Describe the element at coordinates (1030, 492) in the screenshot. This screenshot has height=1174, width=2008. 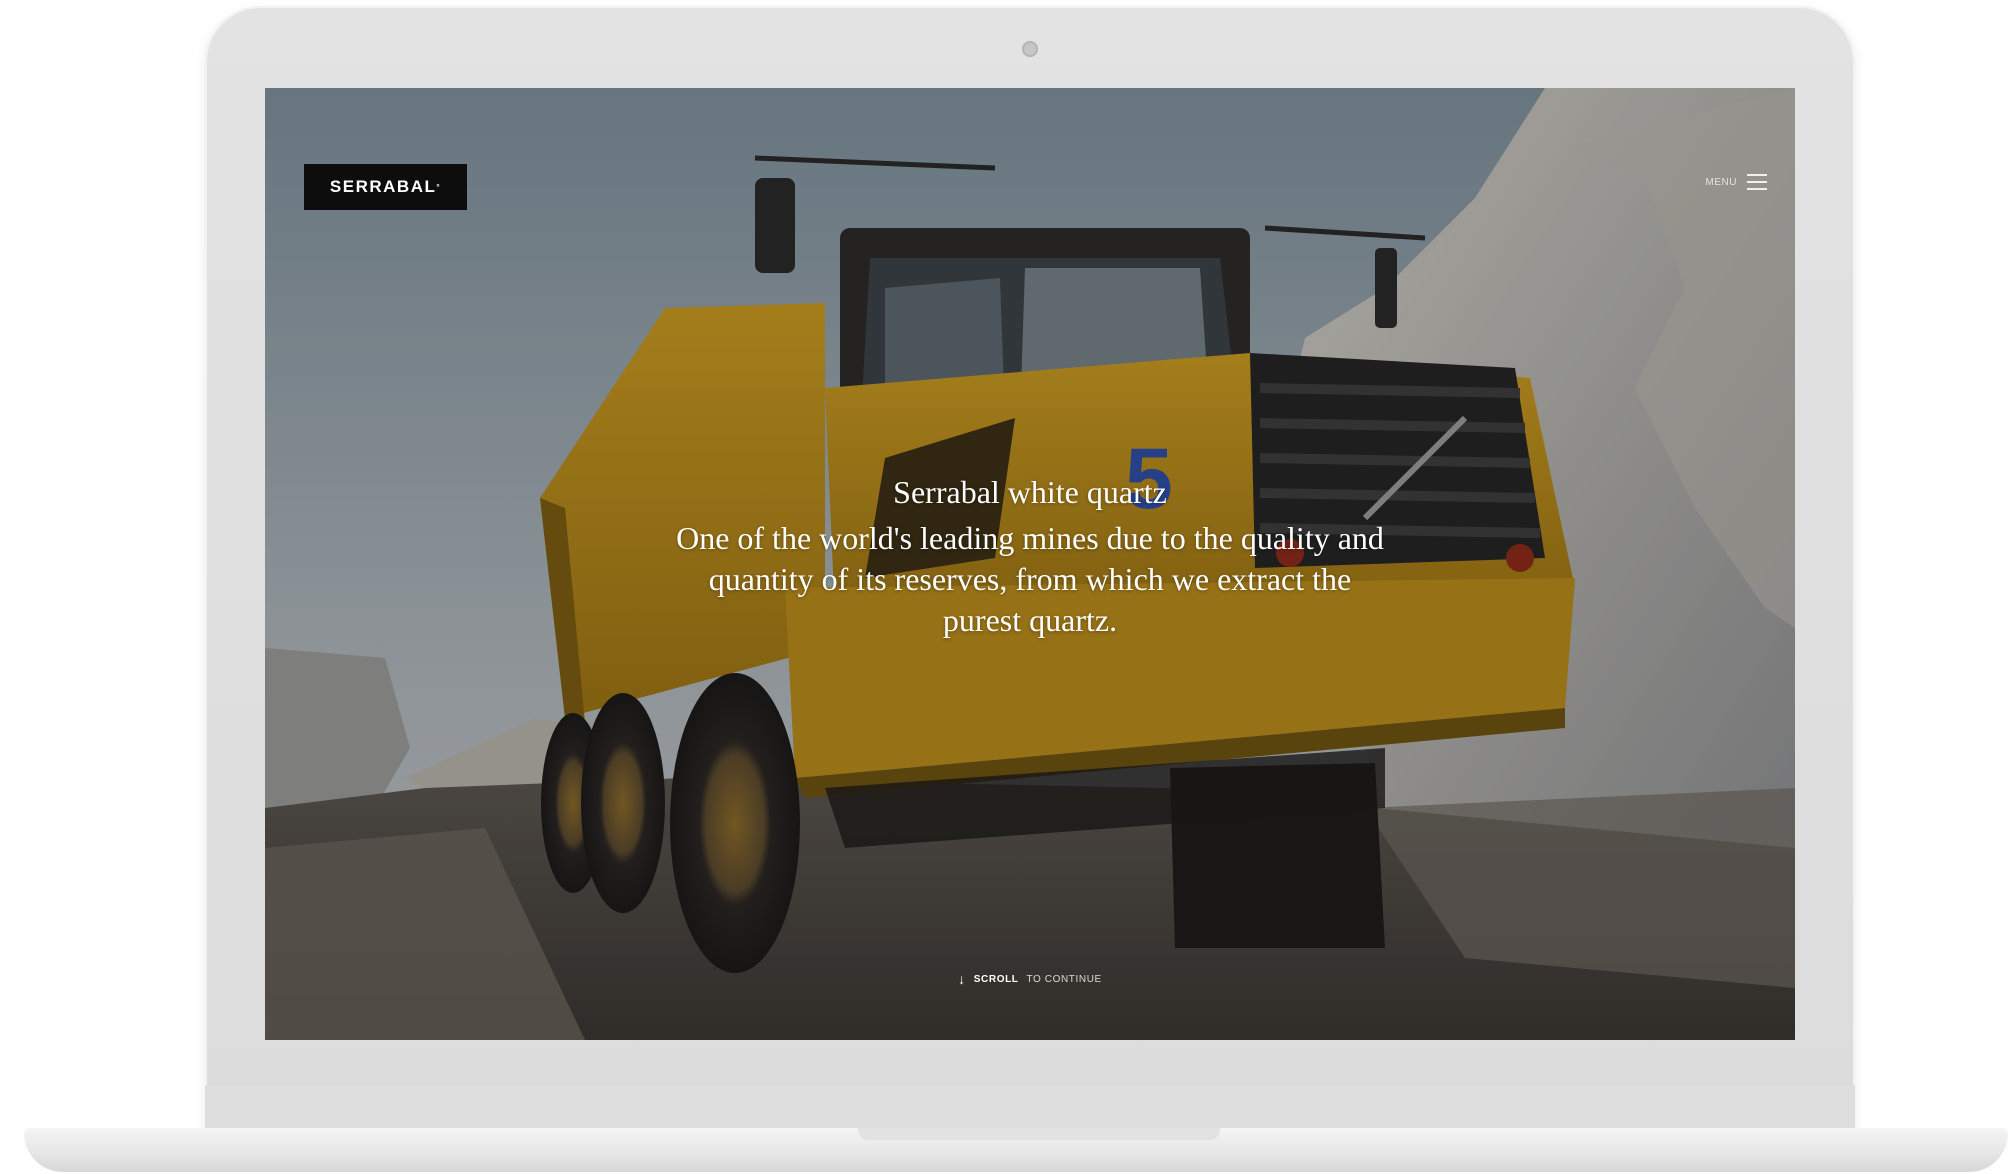
I see `hero-title: Serrabal white quartz` at that location.